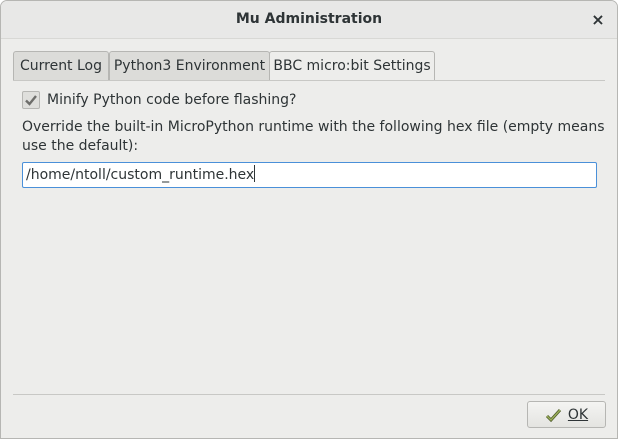 The image size is (618, 439). What do you see at coordinates (255, 173) in the screenshot?
I see `text-caret` at bounding box center [255, 173].